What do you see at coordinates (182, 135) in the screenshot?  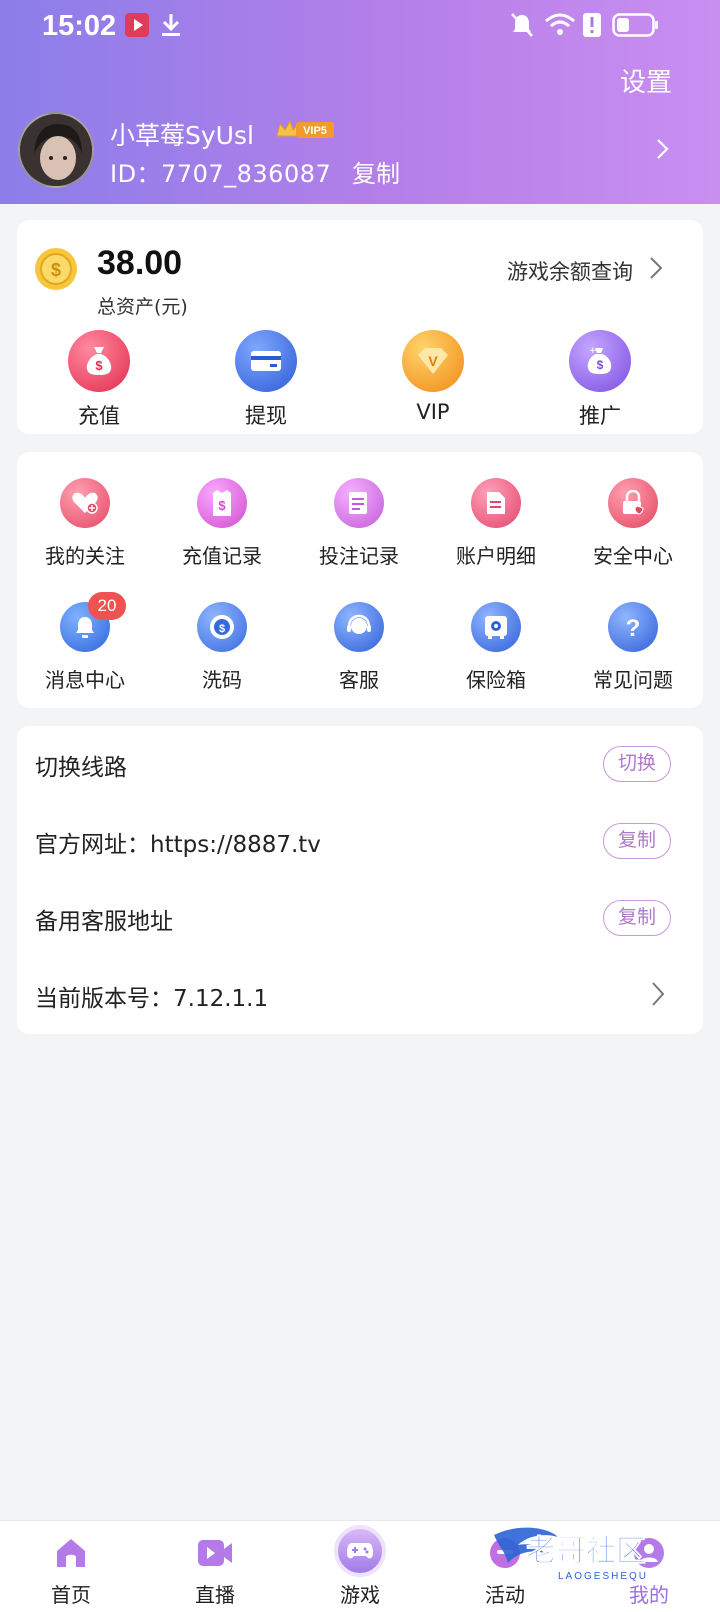 I see `nickname: 小草莓SyUsl` at bounding box center [182, 135].